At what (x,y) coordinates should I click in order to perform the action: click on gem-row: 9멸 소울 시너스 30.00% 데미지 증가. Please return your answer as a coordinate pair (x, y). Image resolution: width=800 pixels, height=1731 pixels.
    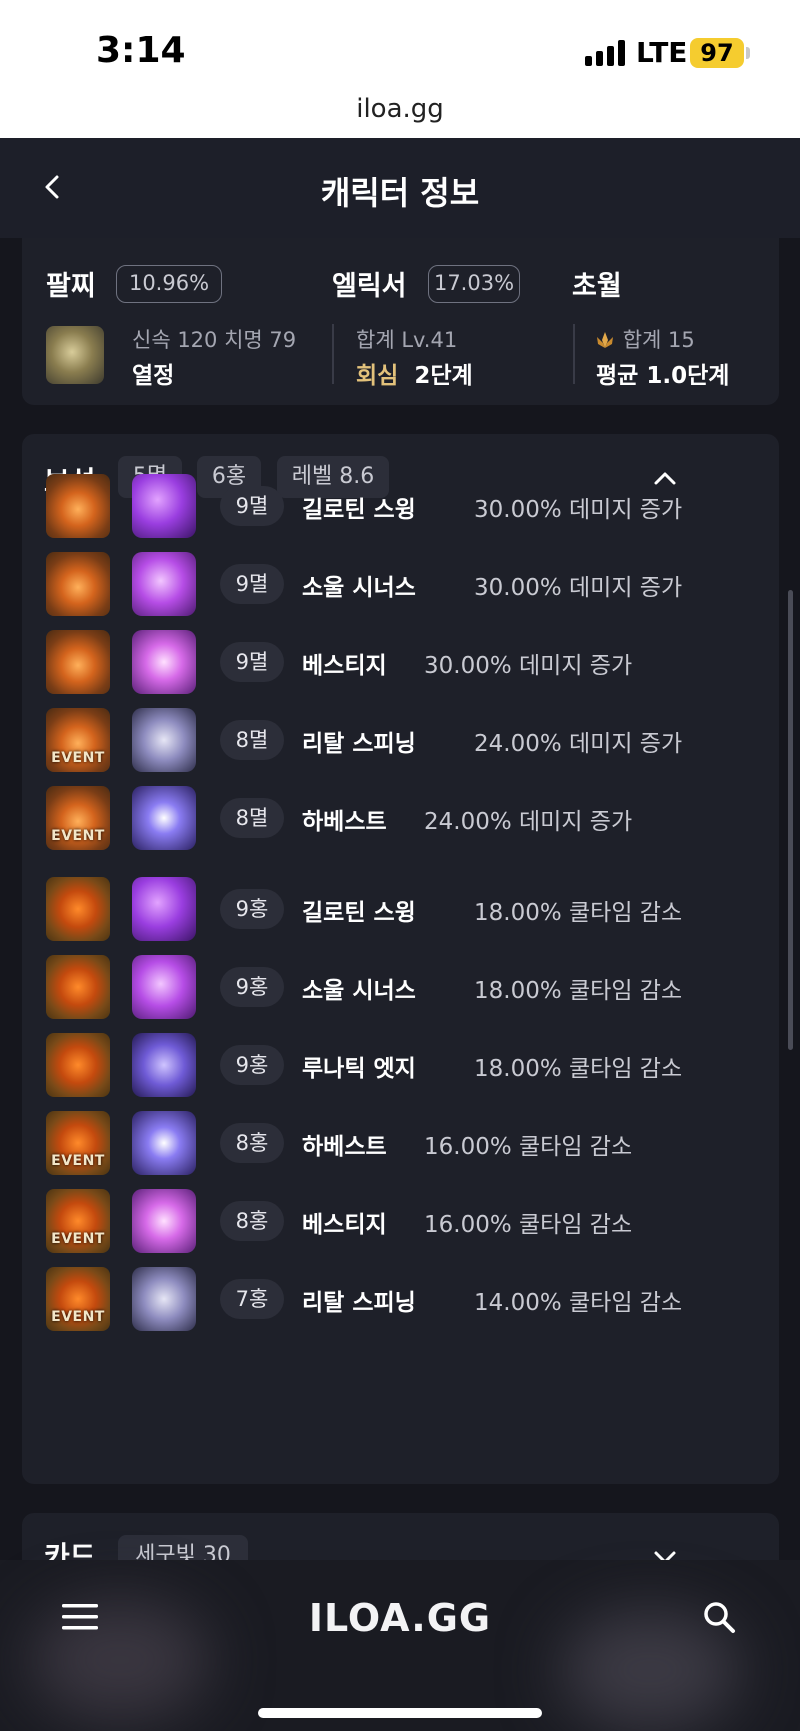
    Looking at the image, I should click on (400, 585).